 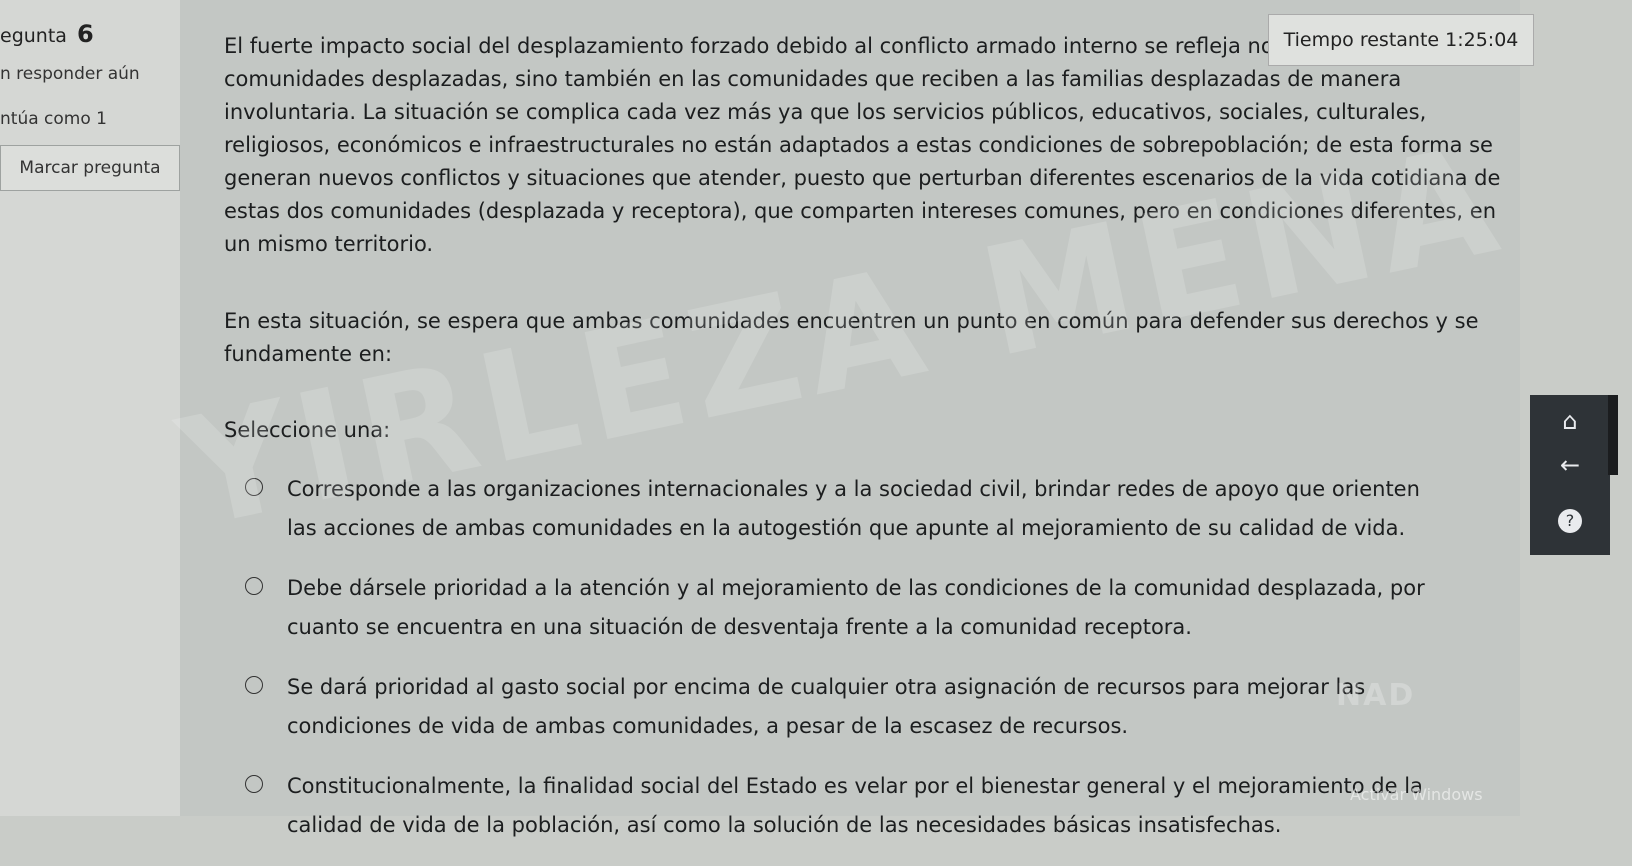 What do you see at coordinates (90, 168) in the screenshot?
I see `flag-question-button: Marcar pregunta` at bounding box center [90, 168].